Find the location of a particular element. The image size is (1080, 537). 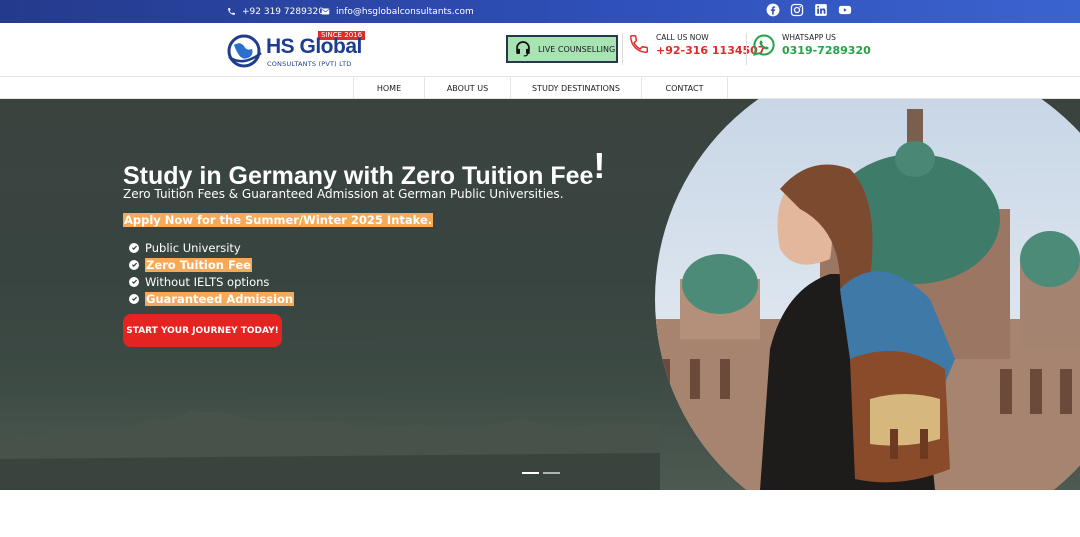

top-phone: +92 319 7289320 is located at coordinates (275, 11).